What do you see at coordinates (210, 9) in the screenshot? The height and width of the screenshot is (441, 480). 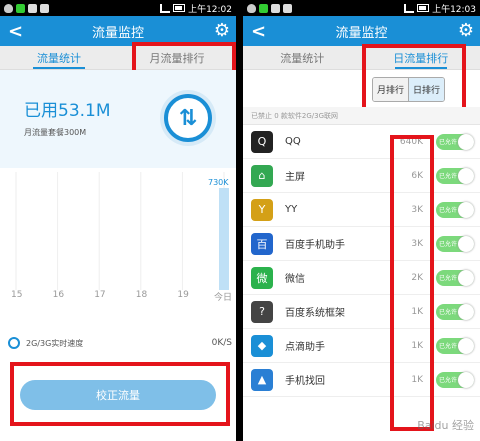 I see `status-time: 上午12:02` at bounding box center [210, 9].